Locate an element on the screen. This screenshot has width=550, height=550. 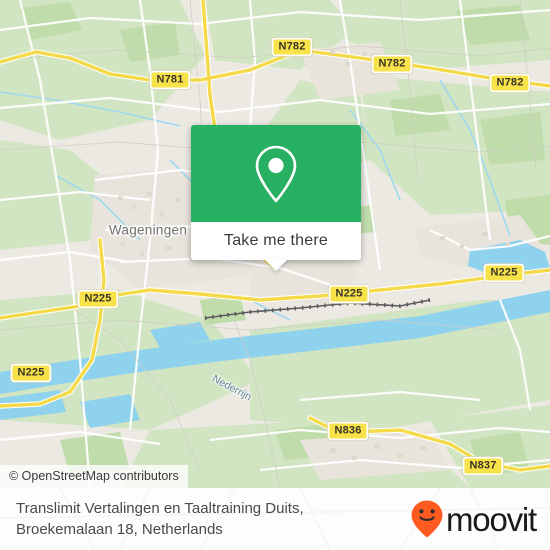
road-shield: N781 is located at coordinates (170, 80).